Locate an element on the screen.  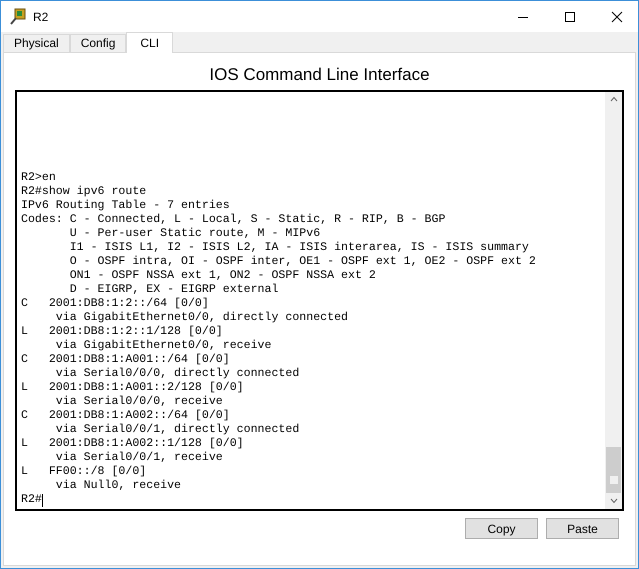
terminal-line: C 2001:DB8:1:A002::/64 [0/0] is located at coordinates (125, 416).